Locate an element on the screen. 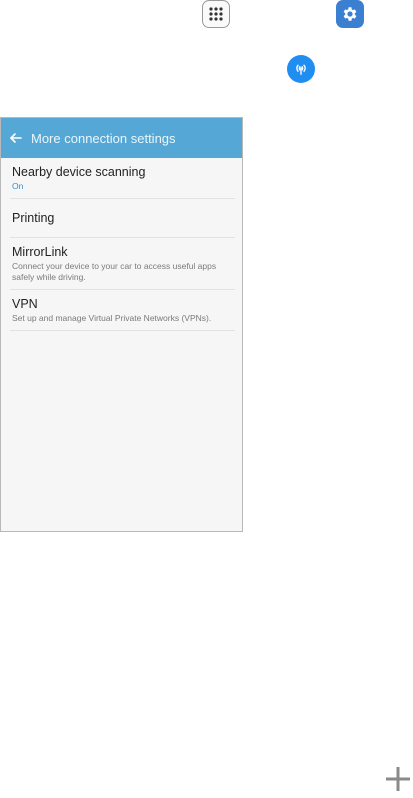  app-bar: More connection settings is located at coordinates (121, 138).